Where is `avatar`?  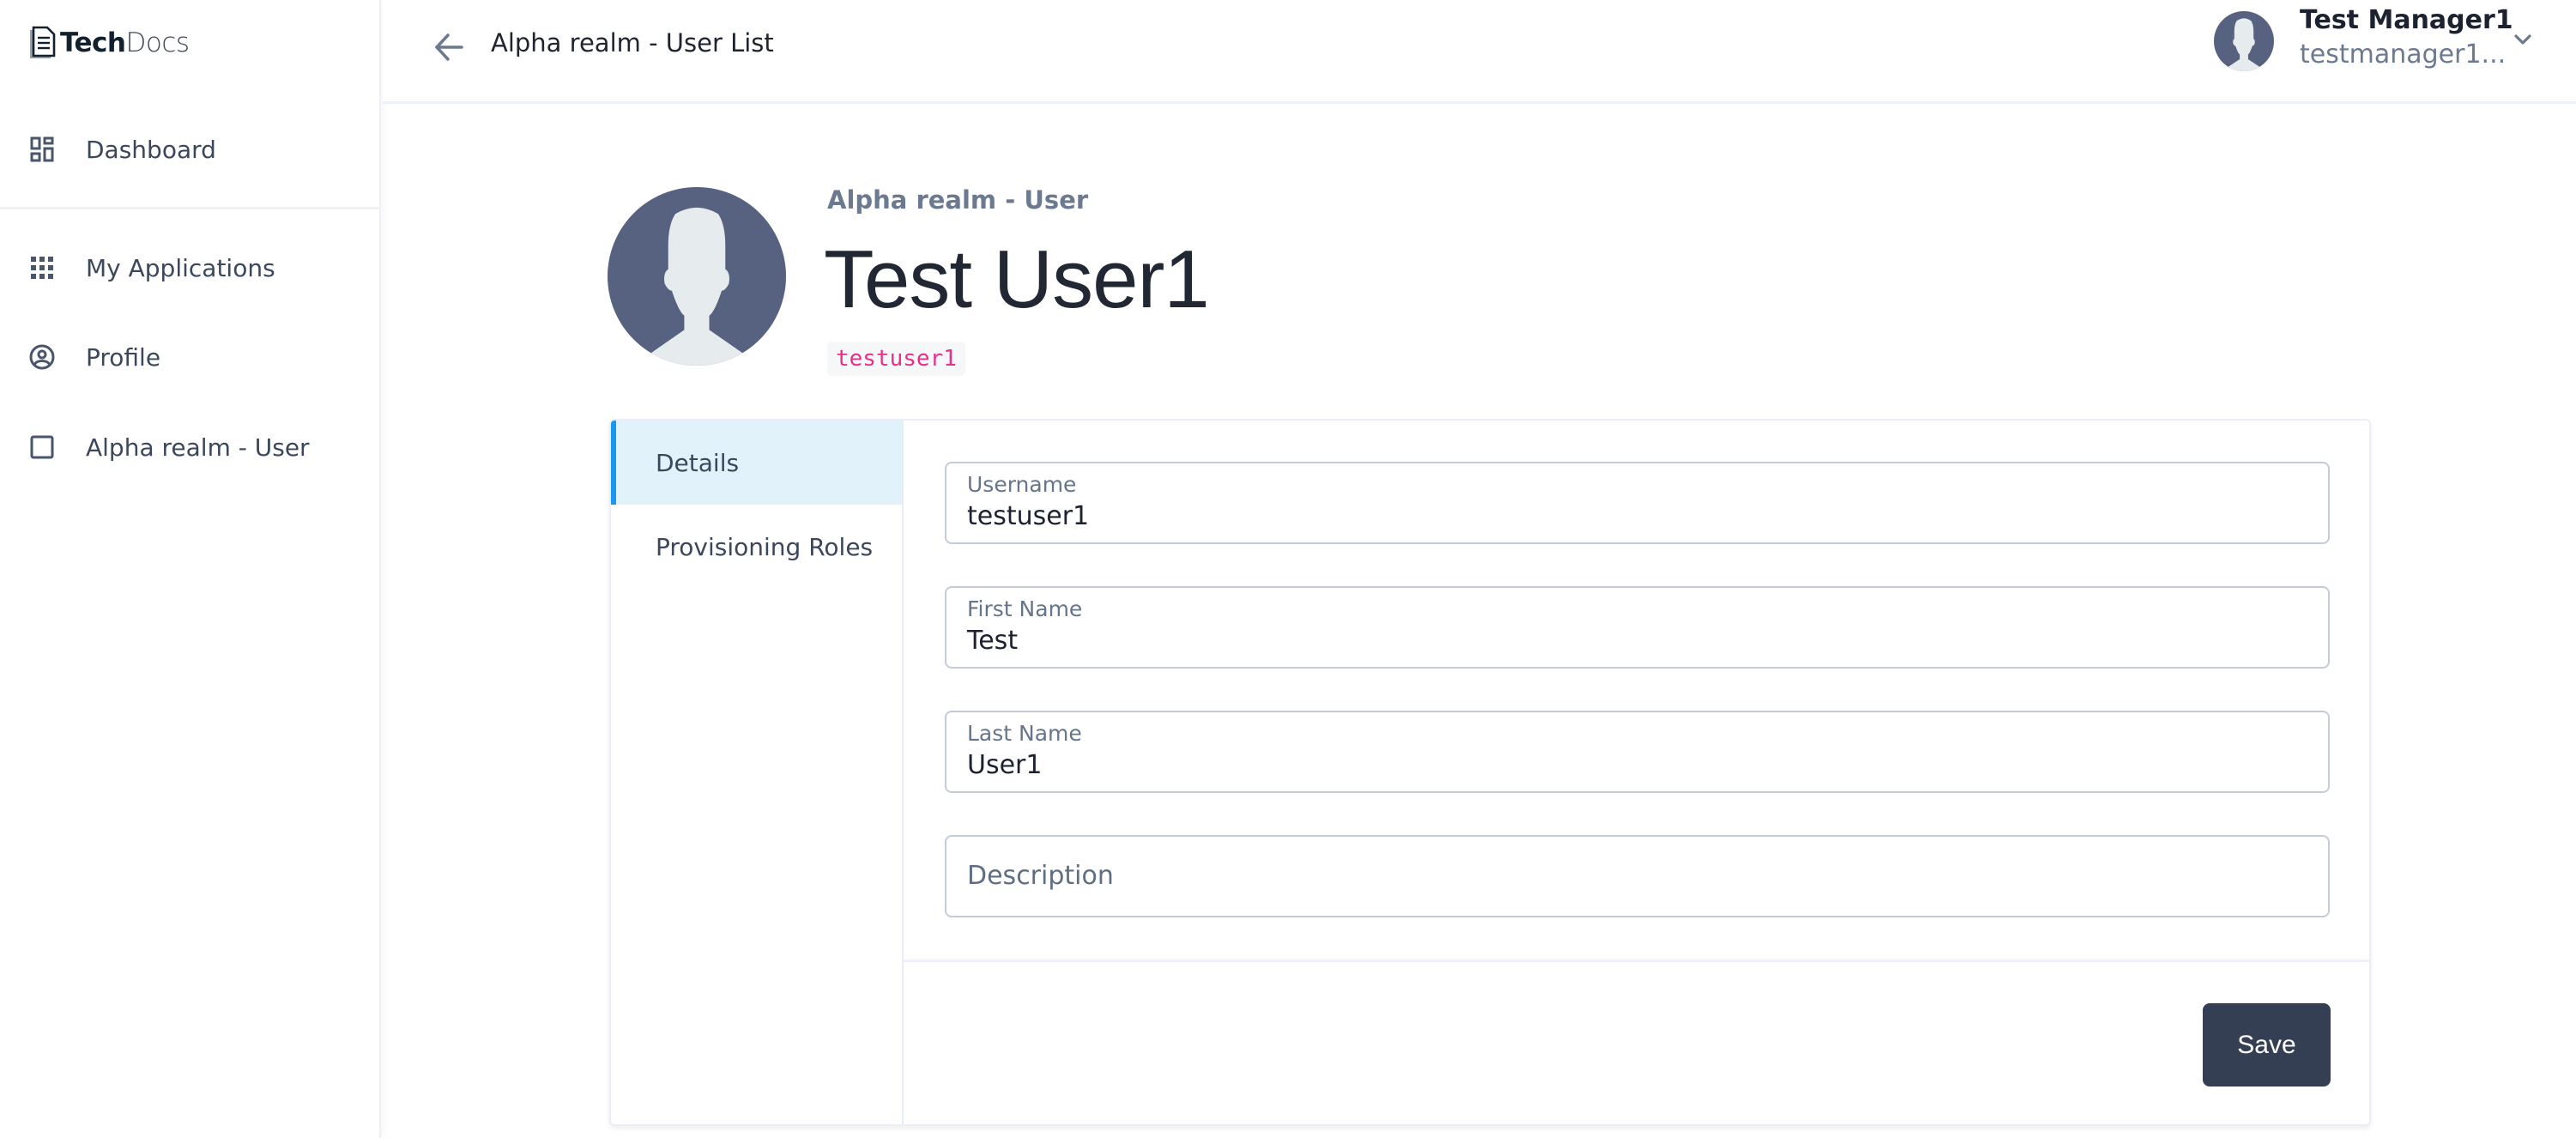 avatar is located at coordinates (2244, 41).